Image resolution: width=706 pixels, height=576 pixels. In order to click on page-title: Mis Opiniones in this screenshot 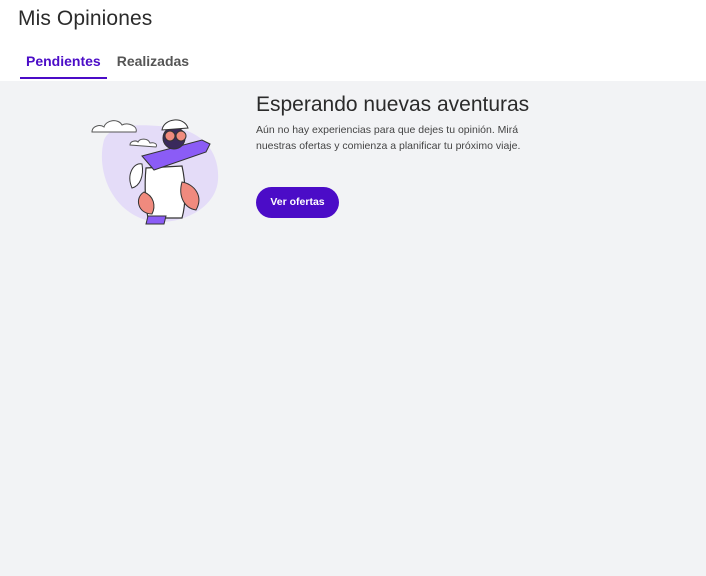, I will do `click(85, 18)`.